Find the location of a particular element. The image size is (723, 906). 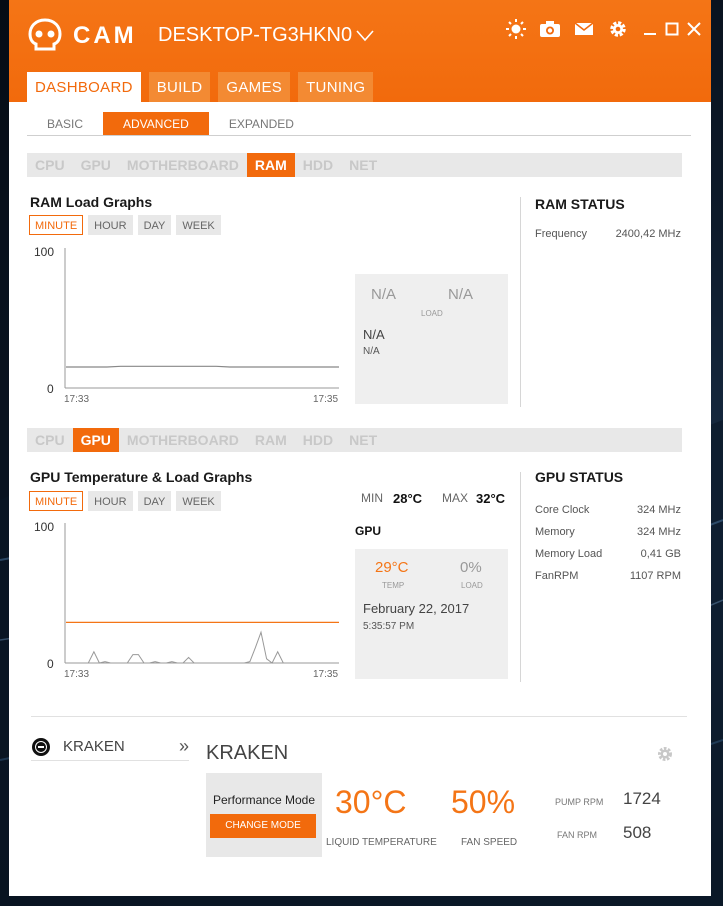

tab-basic: BASIC is located at coordinates (65, 123).